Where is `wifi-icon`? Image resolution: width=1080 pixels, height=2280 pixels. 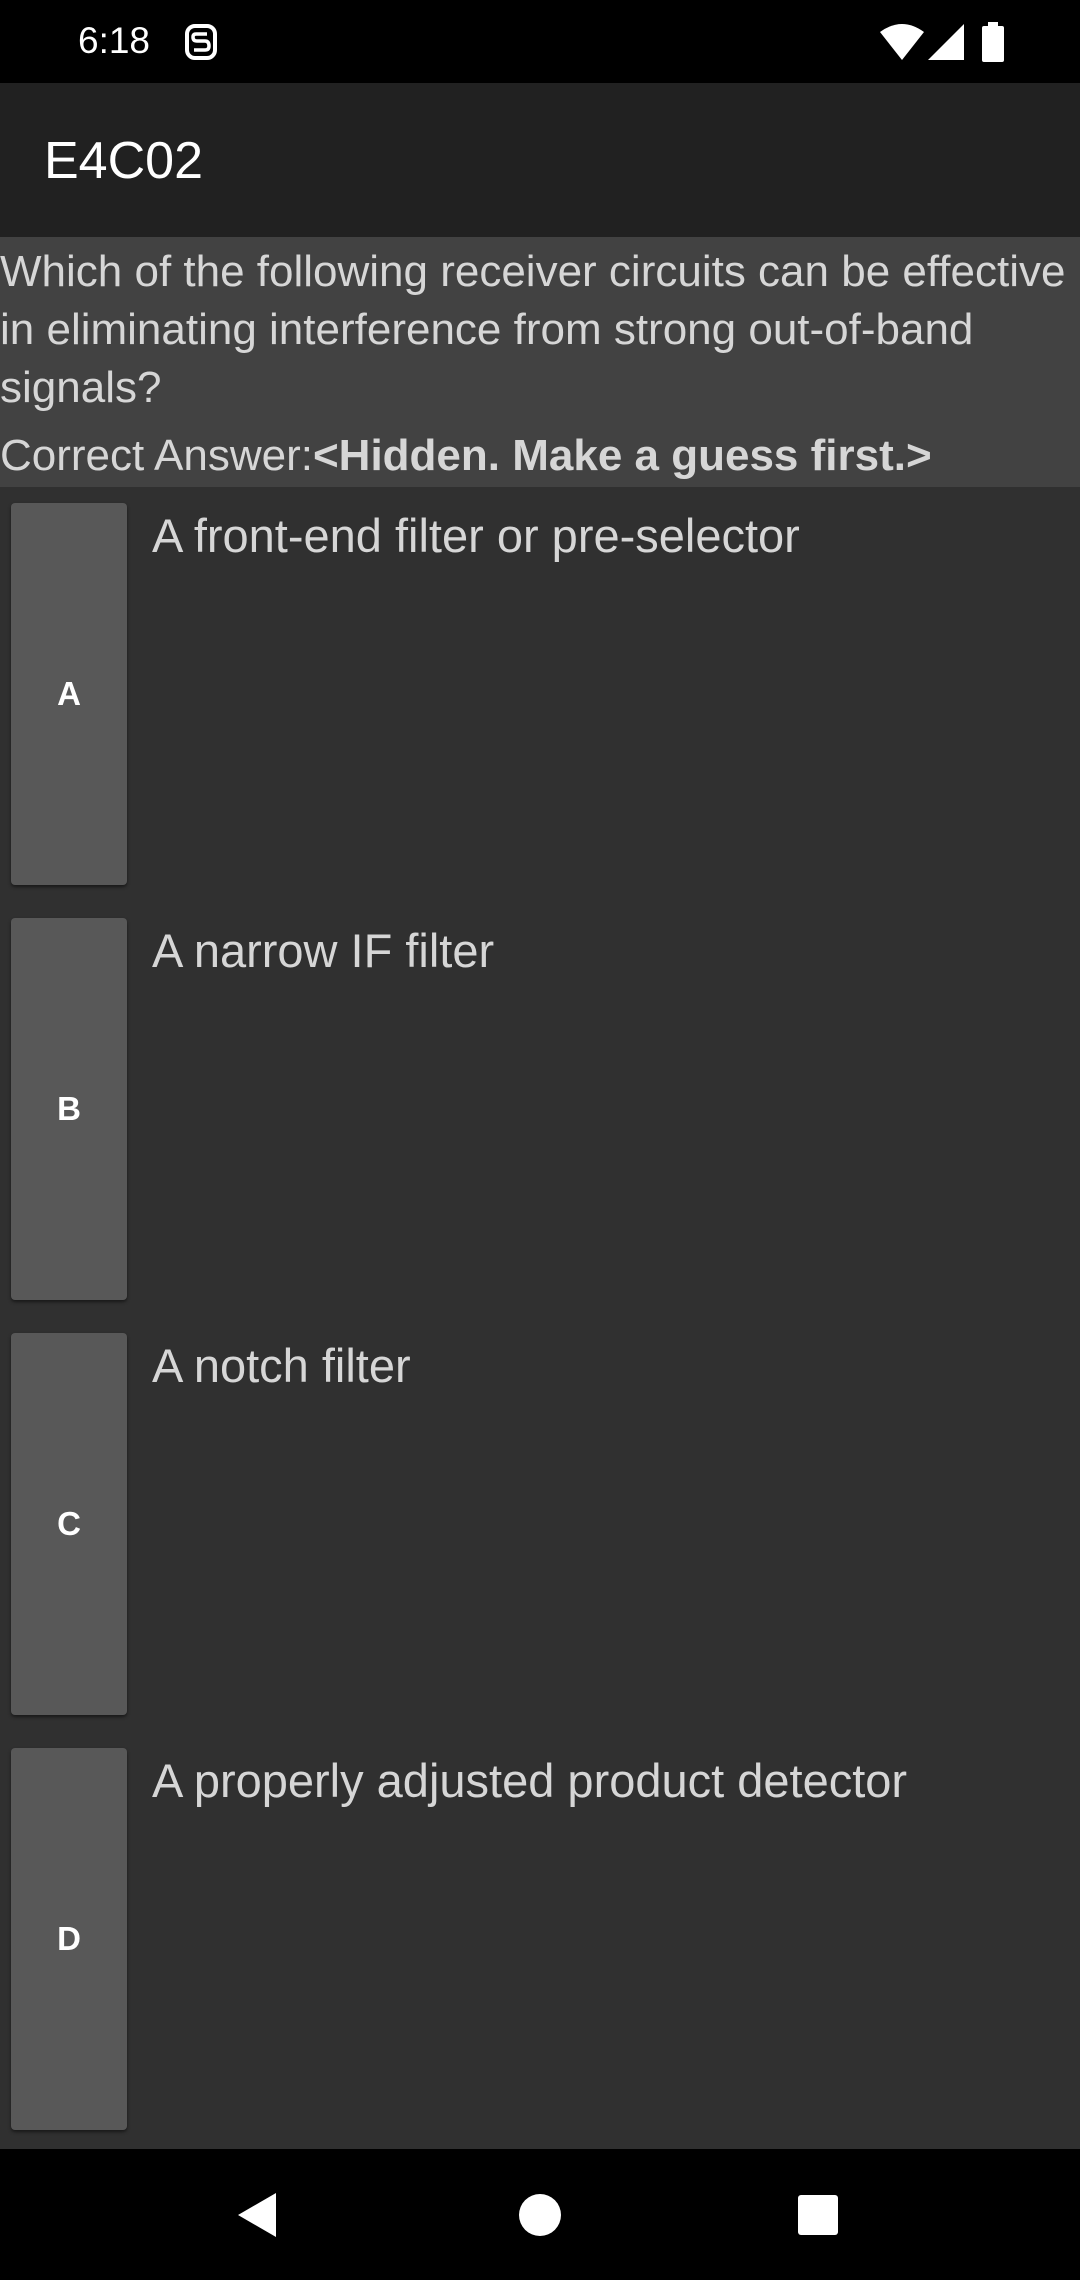 wifi-icon is located at coordinates (902, 42).